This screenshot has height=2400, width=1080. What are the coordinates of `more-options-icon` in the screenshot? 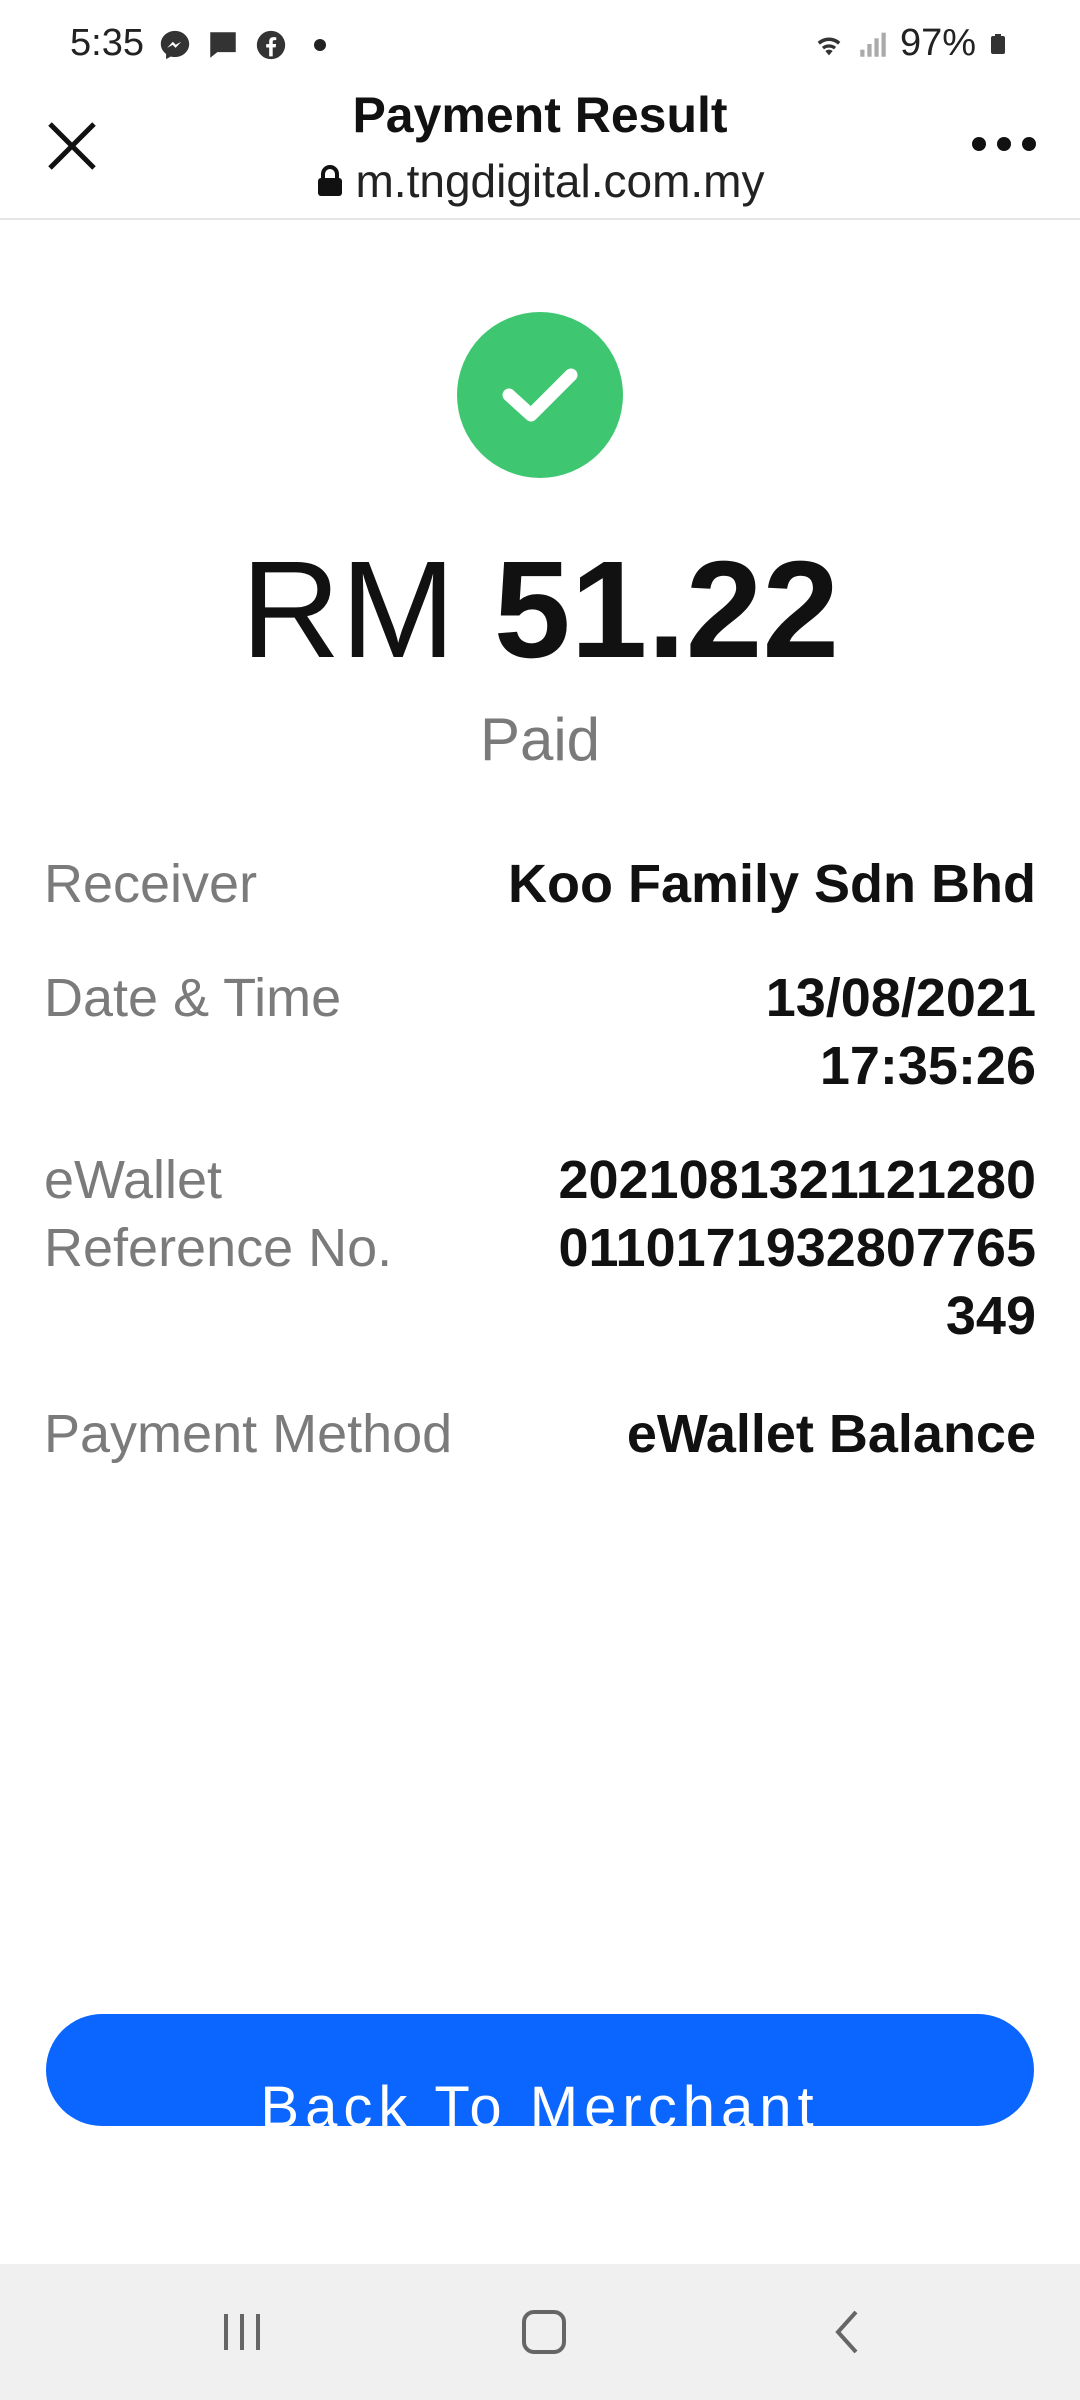 It's located at (1004, 144).